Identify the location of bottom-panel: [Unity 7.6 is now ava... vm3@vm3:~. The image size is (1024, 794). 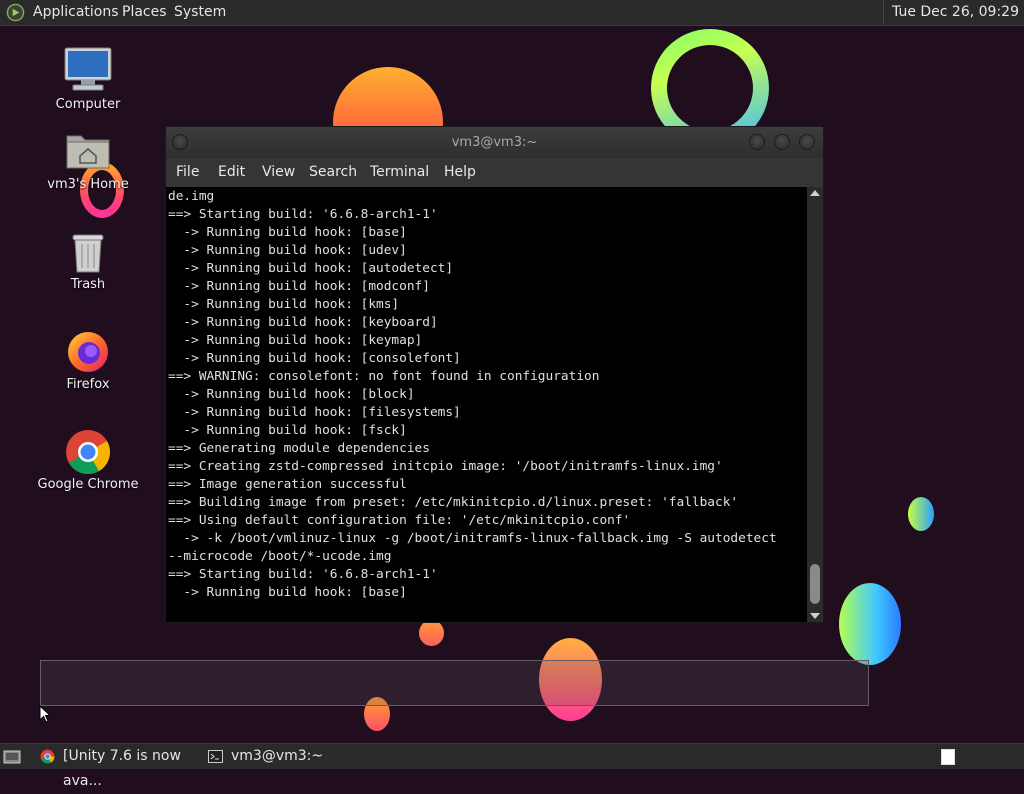
(512, 766).